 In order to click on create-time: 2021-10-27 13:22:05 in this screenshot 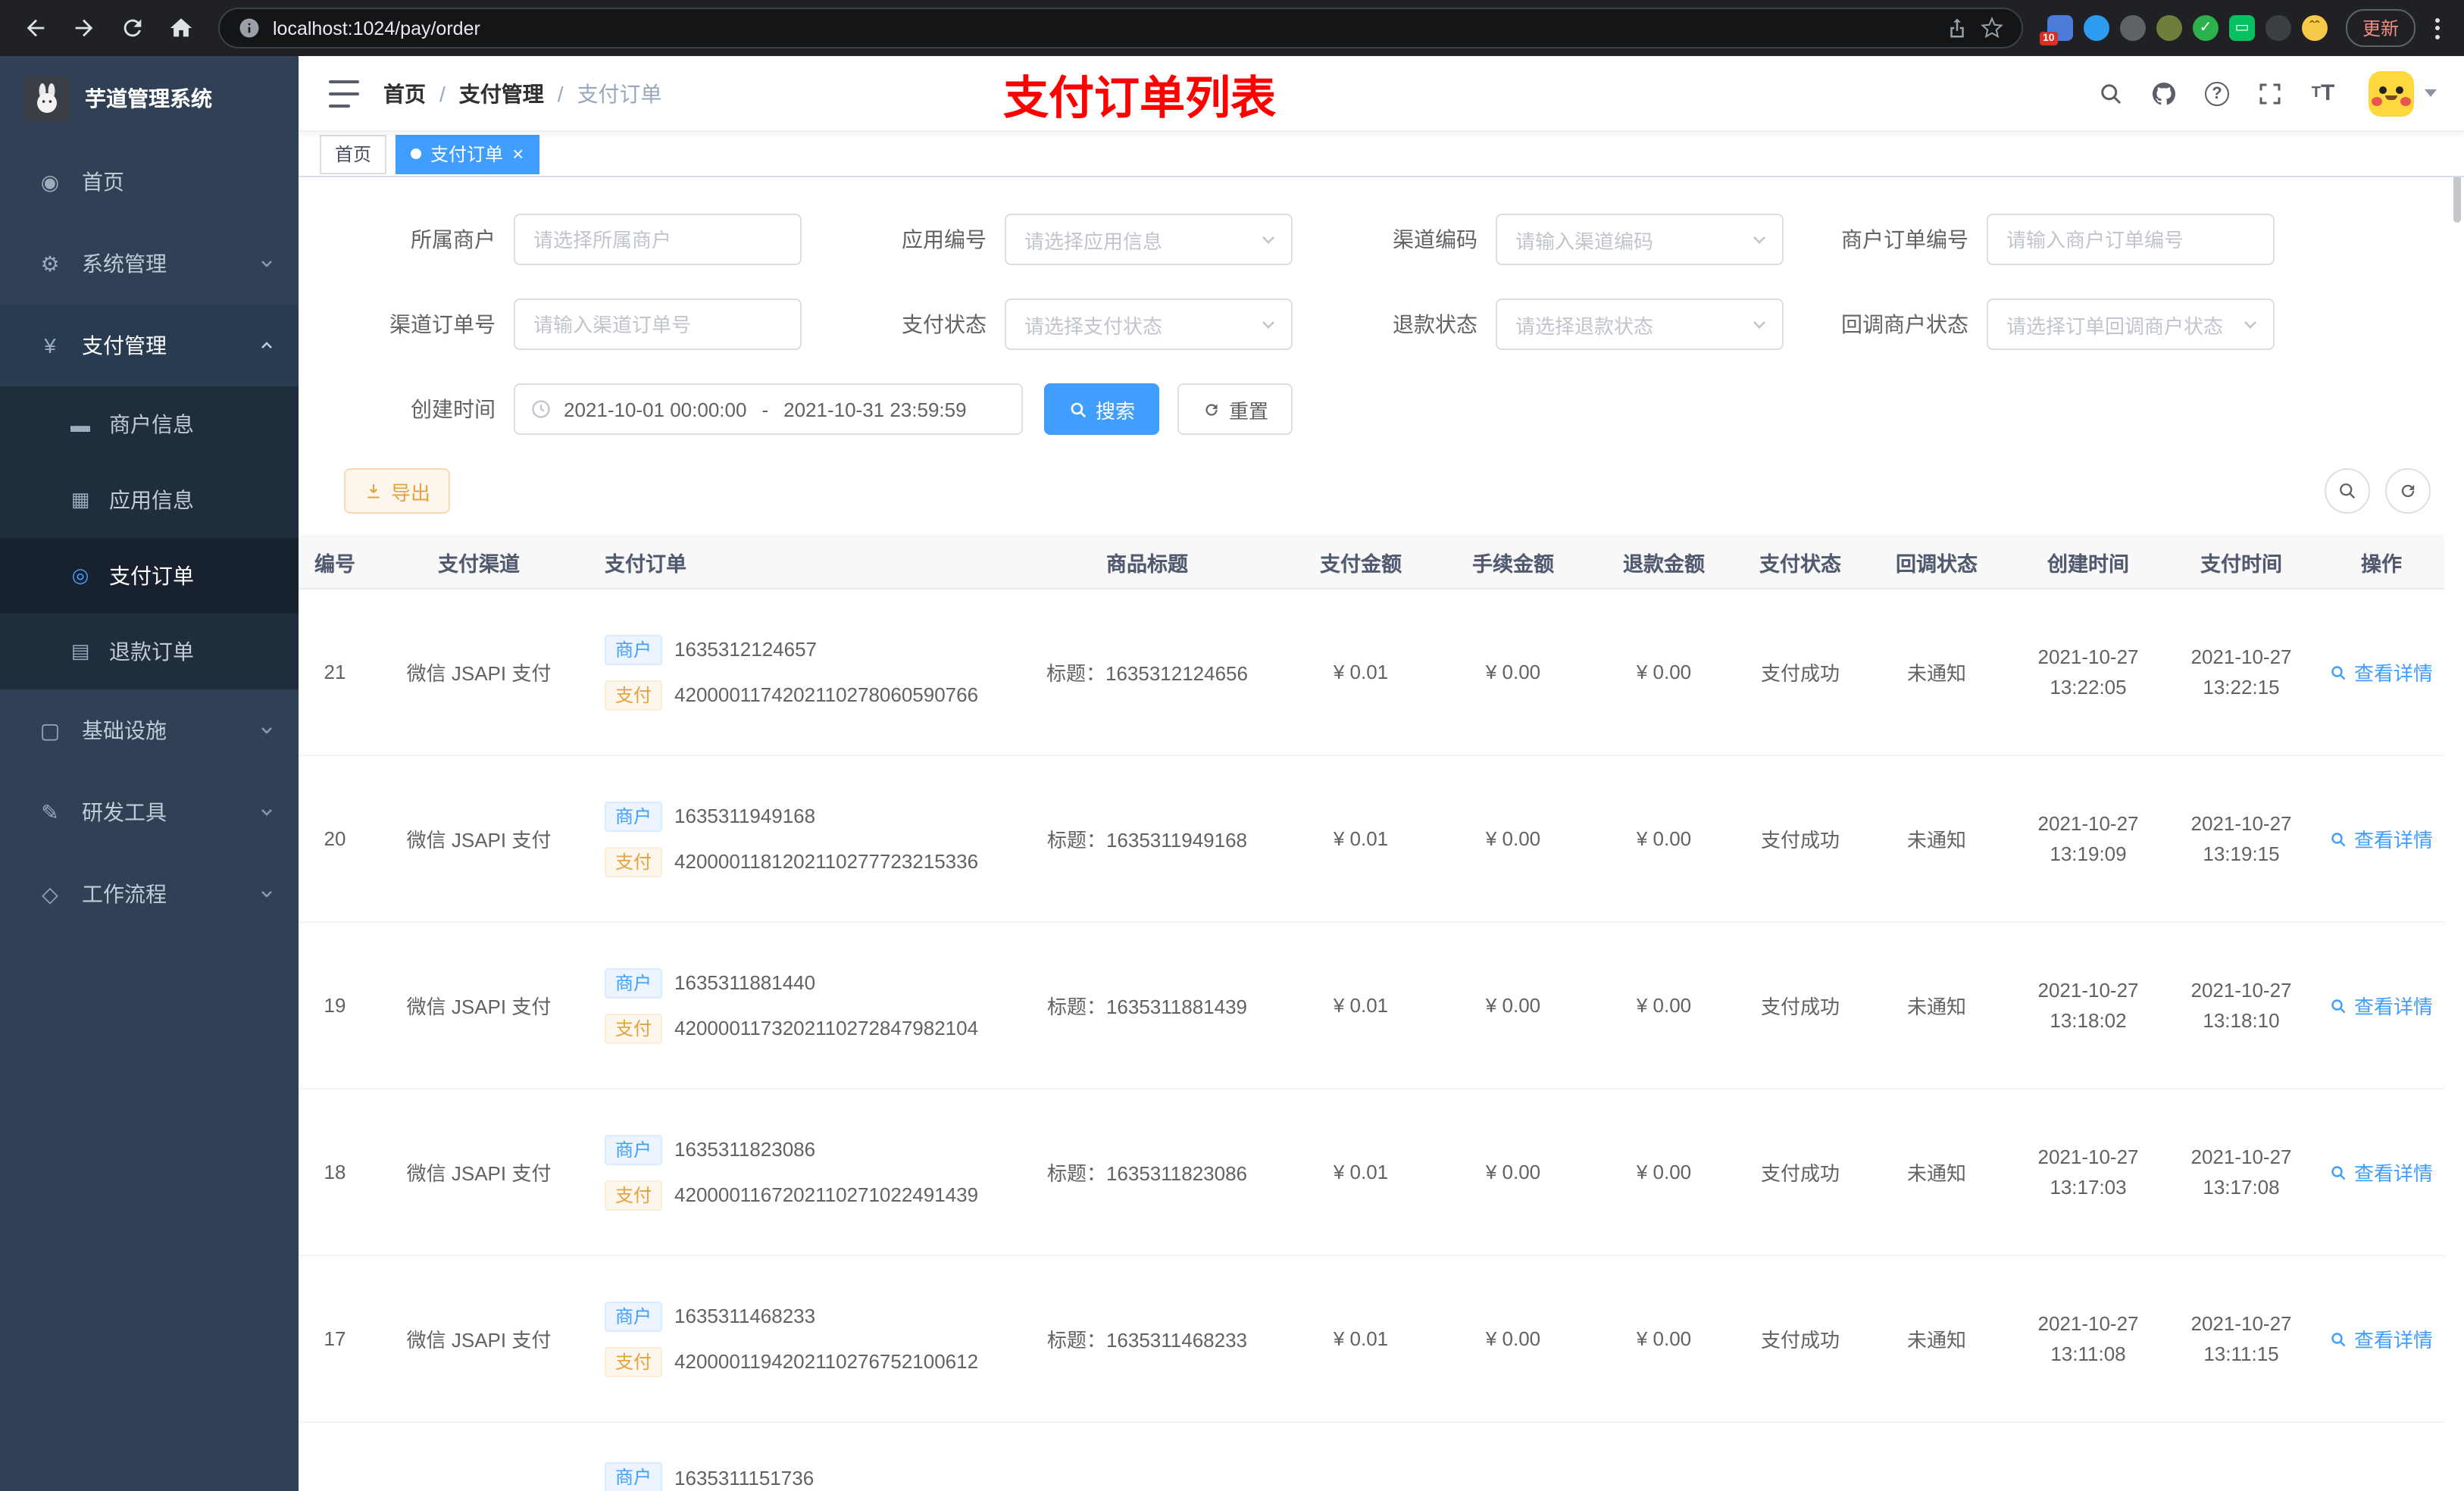, I will do `click(2088, 671)`.